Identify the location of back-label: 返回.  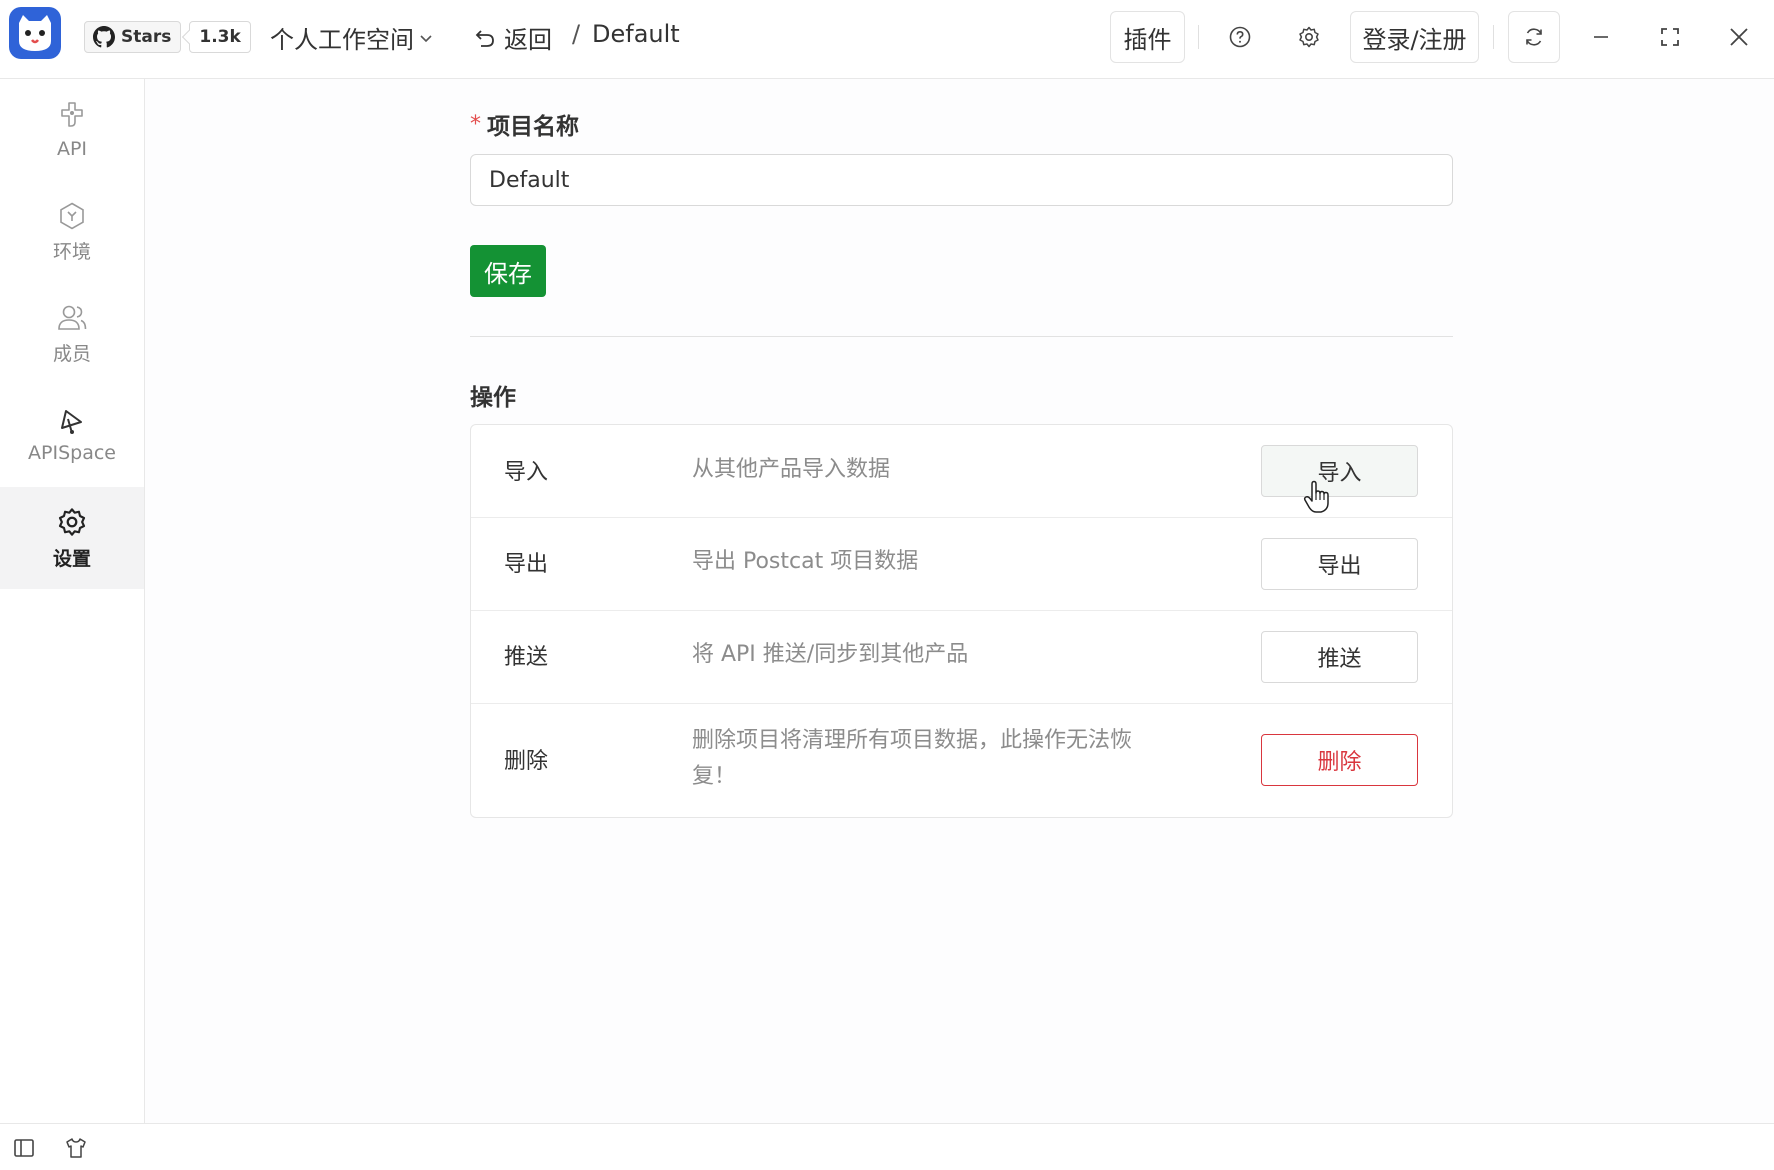
(528, 40).